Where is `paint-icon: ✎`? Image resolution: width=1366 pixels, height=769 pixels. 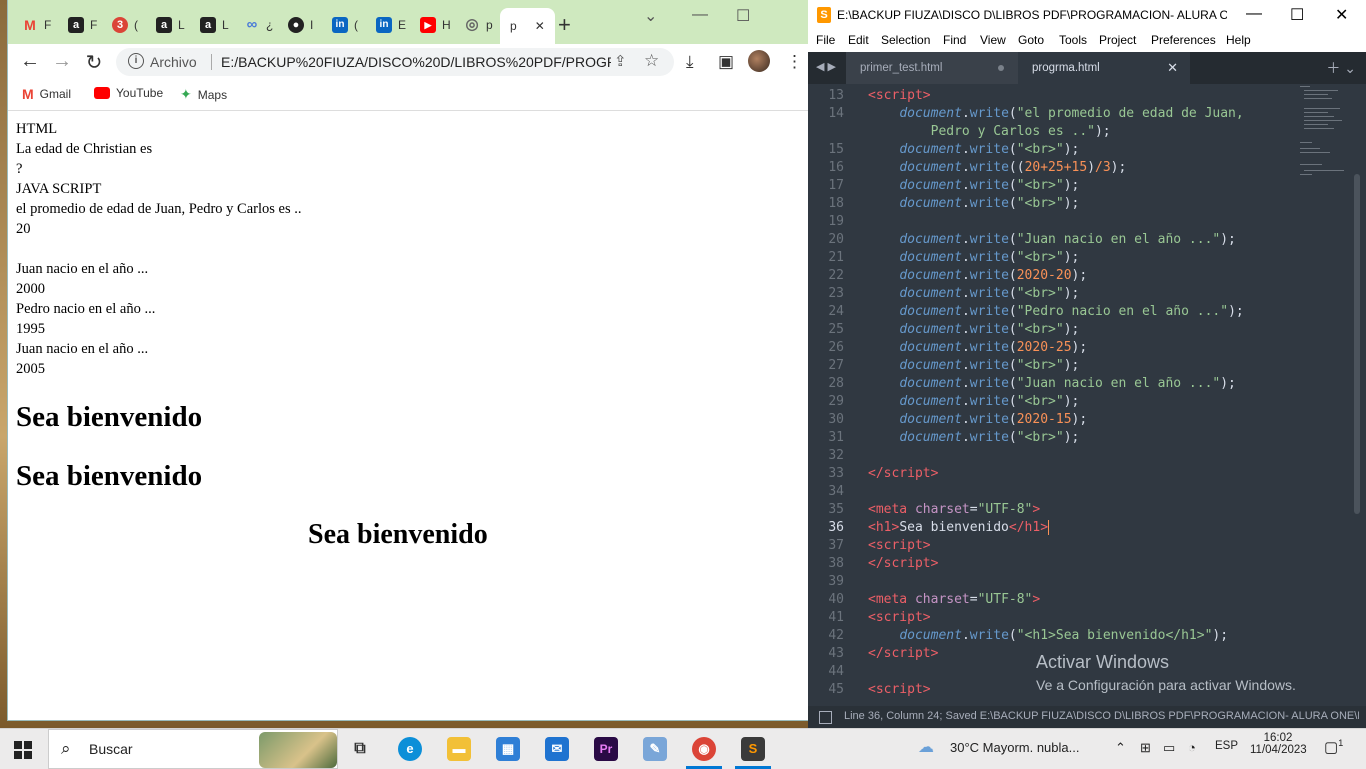
paint-icon: ✎ is located at coordinates (655, 749).